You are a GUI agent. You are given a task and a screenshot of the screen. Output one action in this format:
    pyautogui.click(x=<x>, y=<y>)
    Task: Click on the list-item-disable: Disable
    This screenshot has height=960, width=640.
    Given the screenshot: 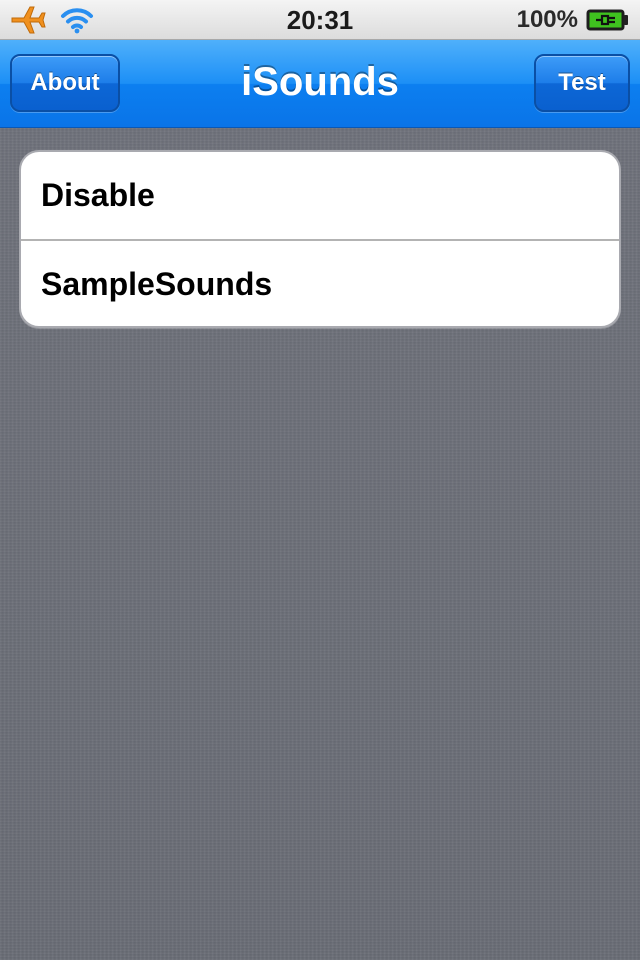 What is the action you would take?
    pyautogui.click(x=320, y=195)
    